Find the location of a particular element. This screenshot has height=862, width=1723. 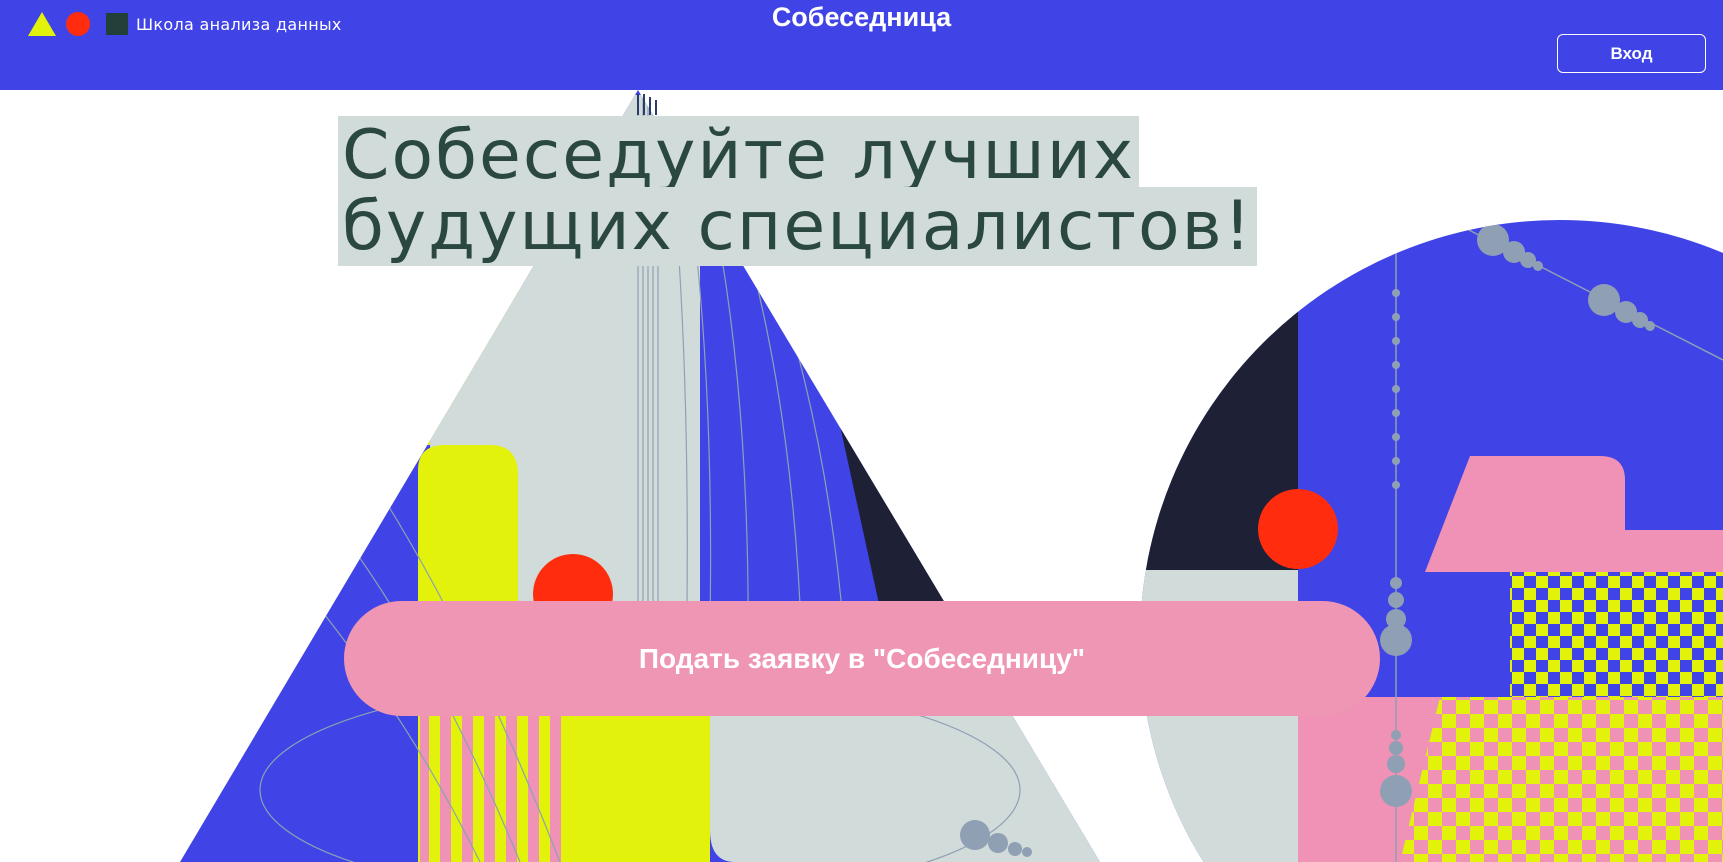

hero-headline: Собеседуйте лучших будущих специалистов! is located at coordinates (797, 191).